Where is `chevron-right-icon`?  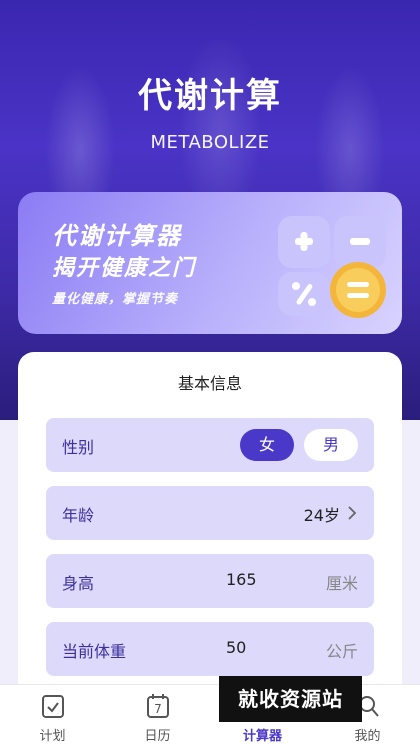 chevron-right-icon is located at coordinates (352, 513).